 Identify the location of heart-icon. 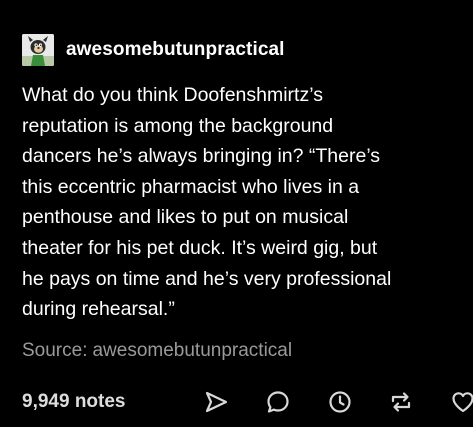
(462, 402).